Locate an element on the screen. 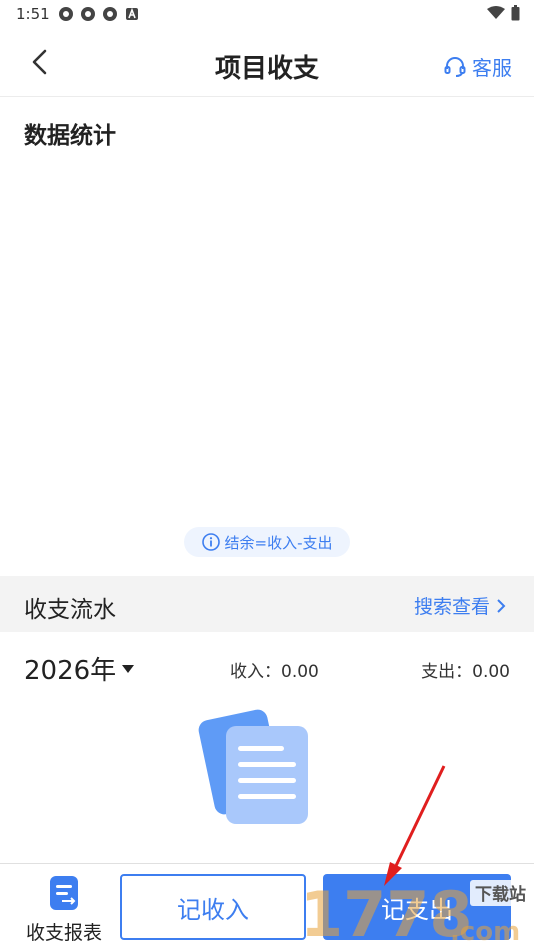 The image size is (534, 951). status-notification-icons is located at coordinates (99, 14).